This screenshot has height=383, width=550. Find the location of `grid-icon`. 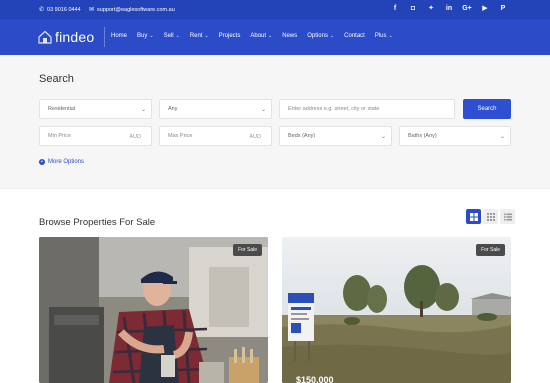

grid-icon is located at coordinates (473, 216).